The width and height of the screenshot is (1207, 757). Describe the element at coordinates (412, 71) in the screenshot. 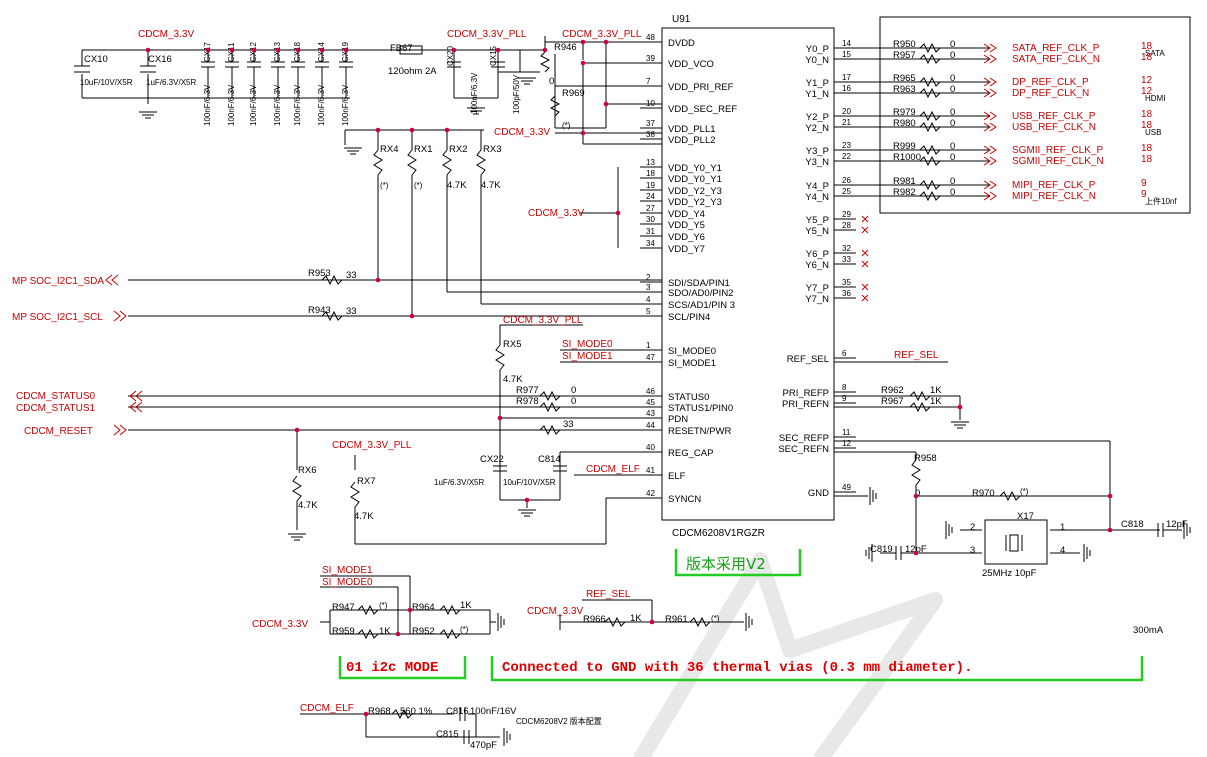

I see `fb67-value: 120ohm 2A` at that location.